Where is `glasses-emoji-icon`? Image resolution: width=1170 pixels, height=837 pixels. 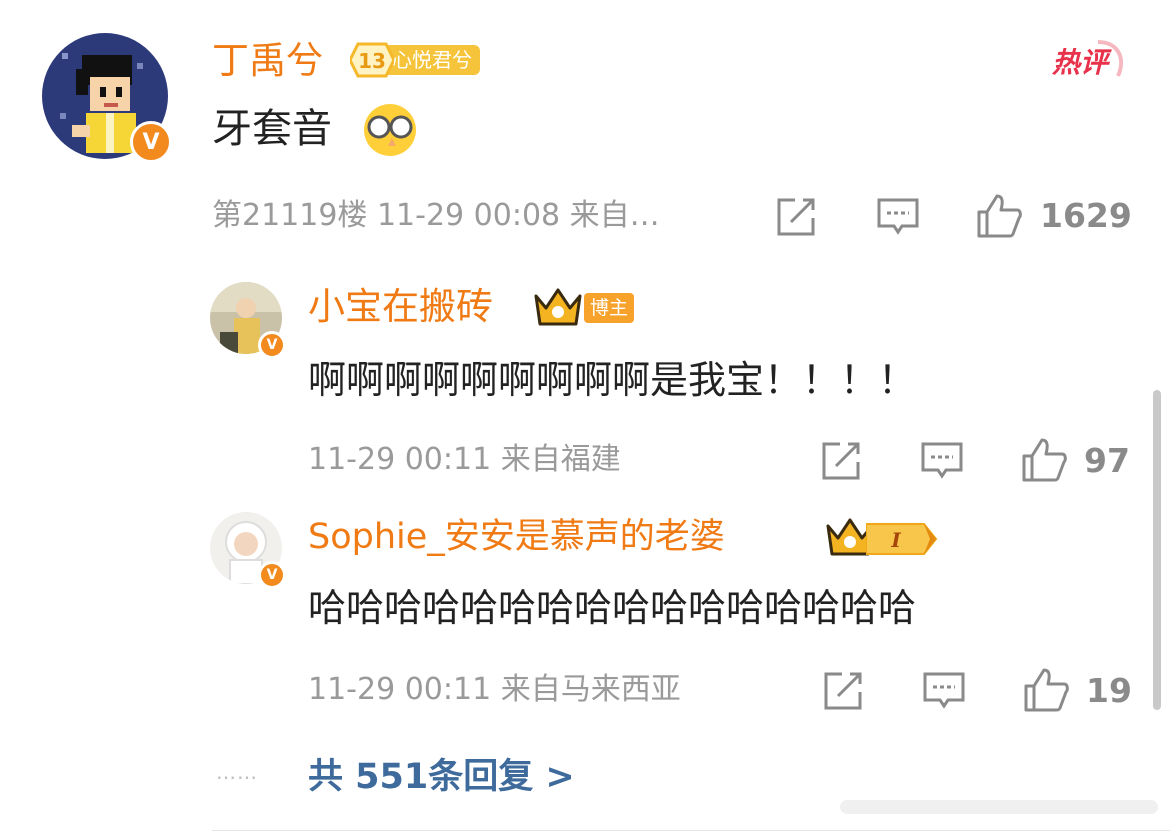
glasses-emoji-icon is located at coordinates (390, 130).